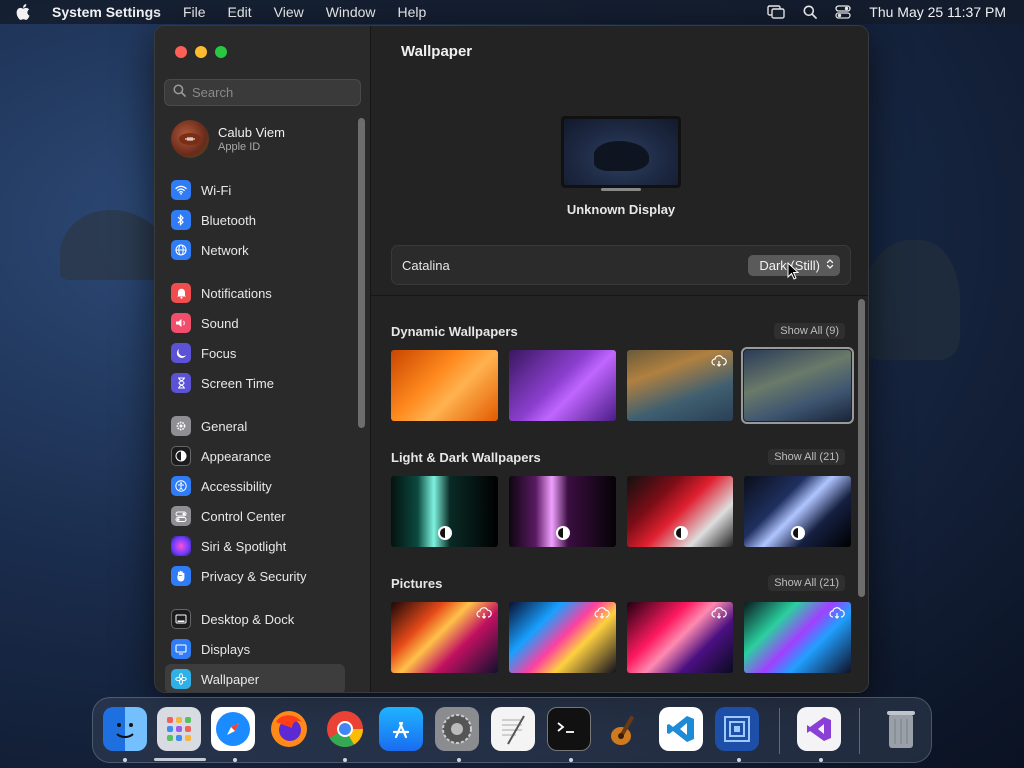 Image resolution: width=1024 pixels, height=768 pixels. Describe the element at coordinates (237, 383) in the screenshot. I see `sidebar-item-label: Screen Time` at that location.